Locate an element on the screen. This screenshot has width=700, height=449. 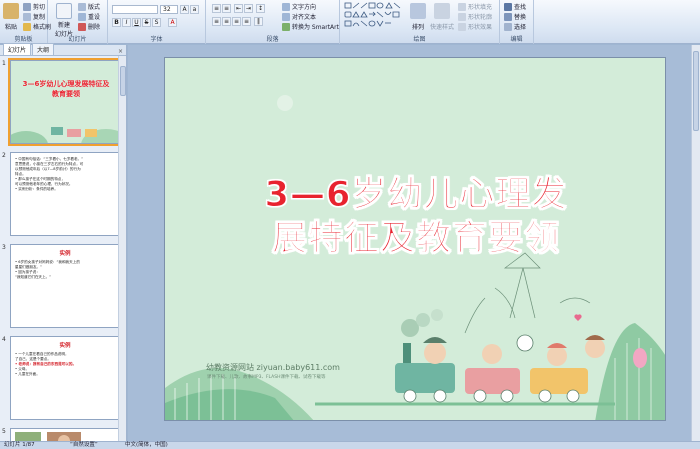
thumb-photos is located at coordinates (48, 436).